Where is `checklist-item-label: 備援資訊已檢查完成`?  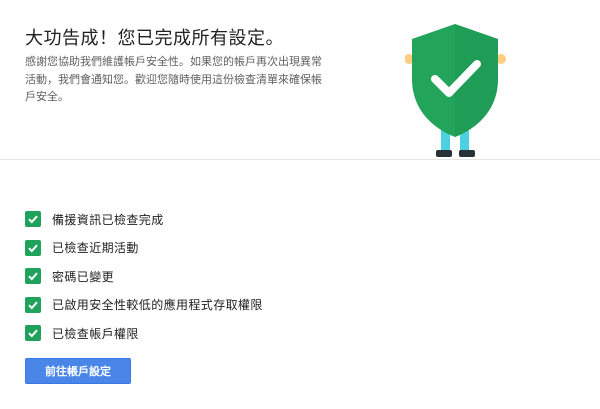 checklist-item-label: 備援資訊已檢查完成 is located at coordinates (108, 219).